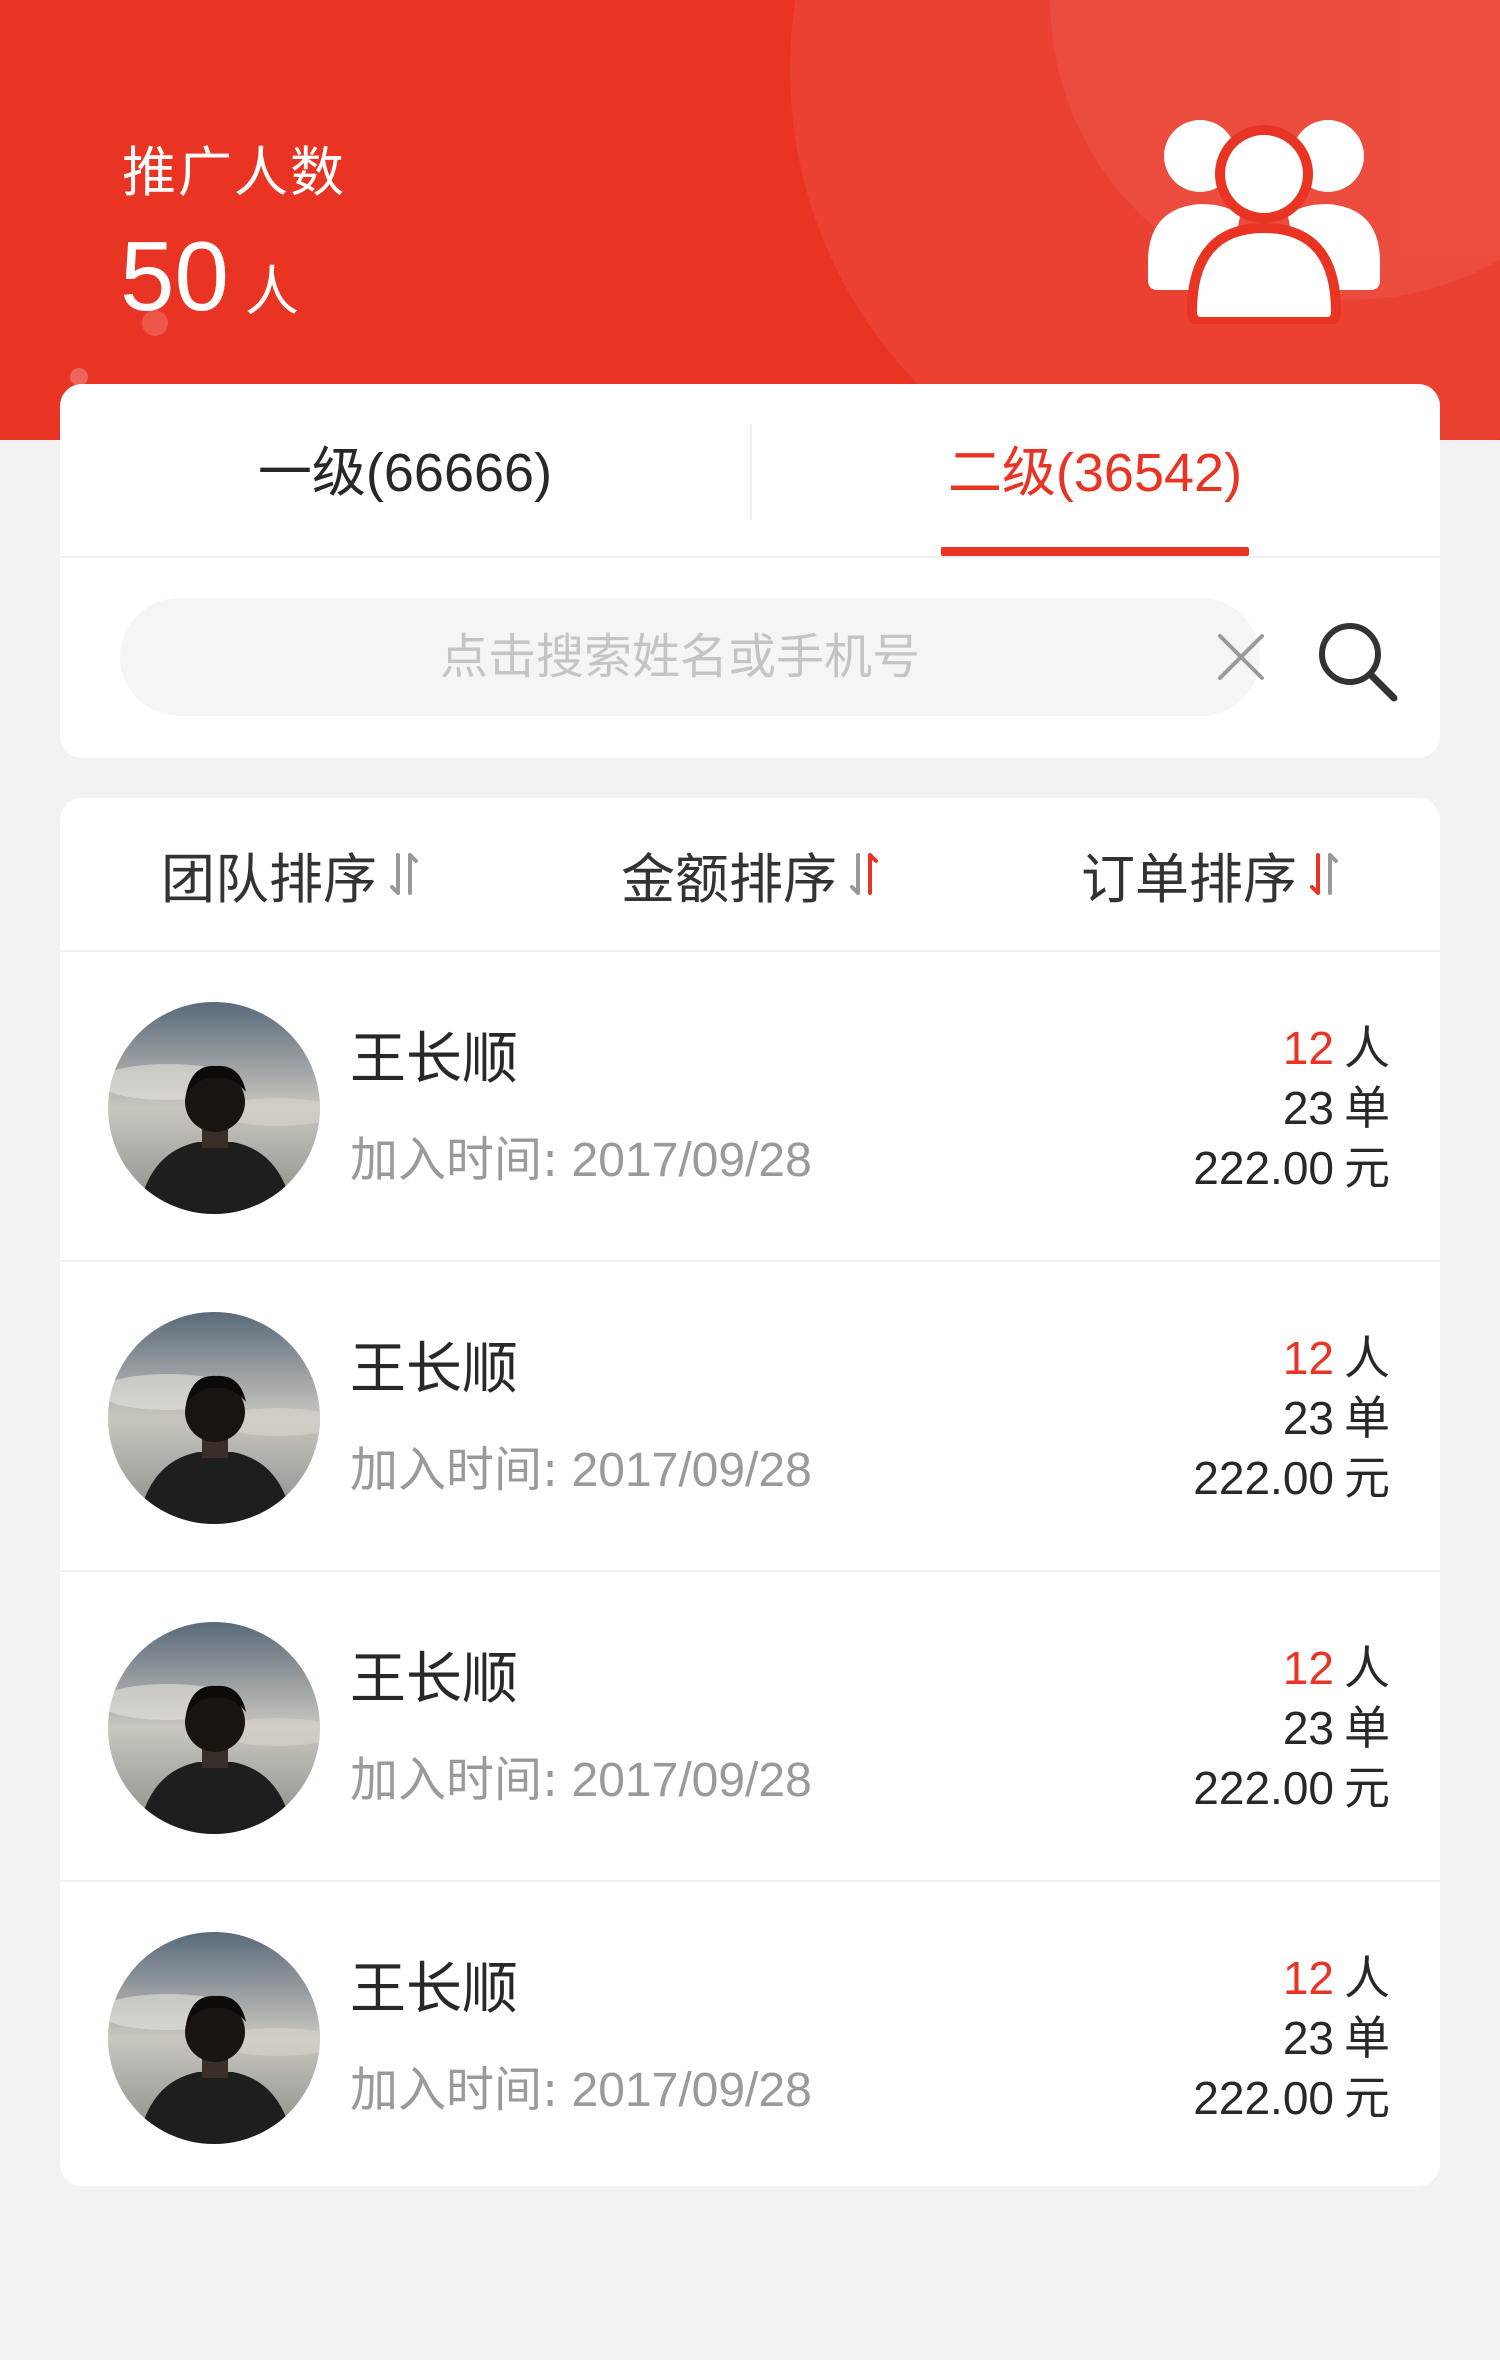 This screenshot has width=1500, height=2360. What do you see at coordinates (234, 172) in the screenshot?
I see `promotion-count-label: 推广人数` at bounding box center [234, 172].